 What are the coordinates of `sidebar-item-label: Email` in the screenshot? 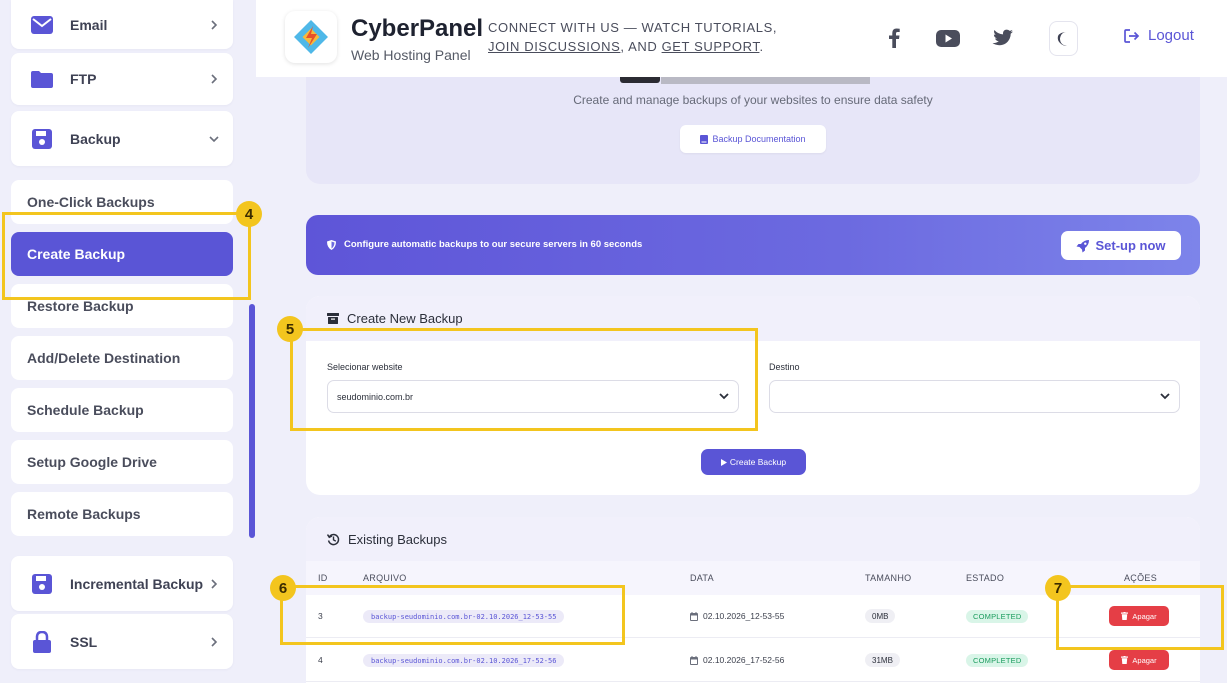 It's located at (89, 24).